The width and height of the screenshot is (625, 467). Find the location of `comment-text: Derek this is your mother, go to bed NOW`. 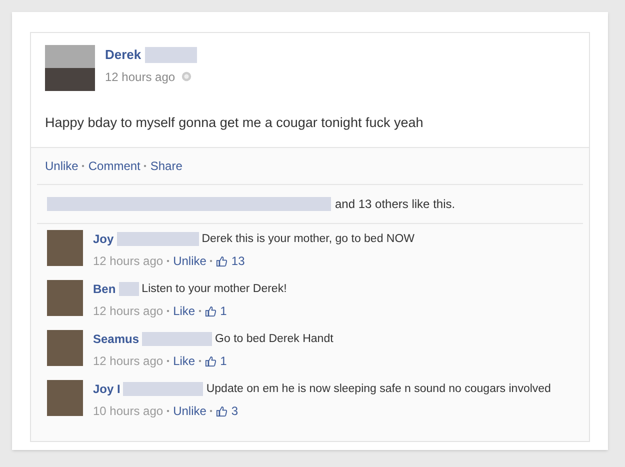

comment-text: Derek this is your mother, go to bed NOW is located at coordinates (308, 239).